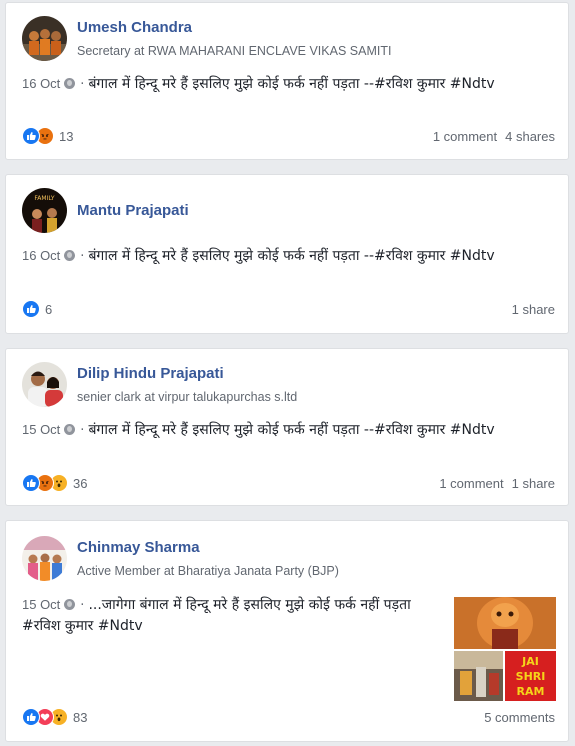  I want to click on author-name: Dilip Hindu Prajapati, so click(150, 373).